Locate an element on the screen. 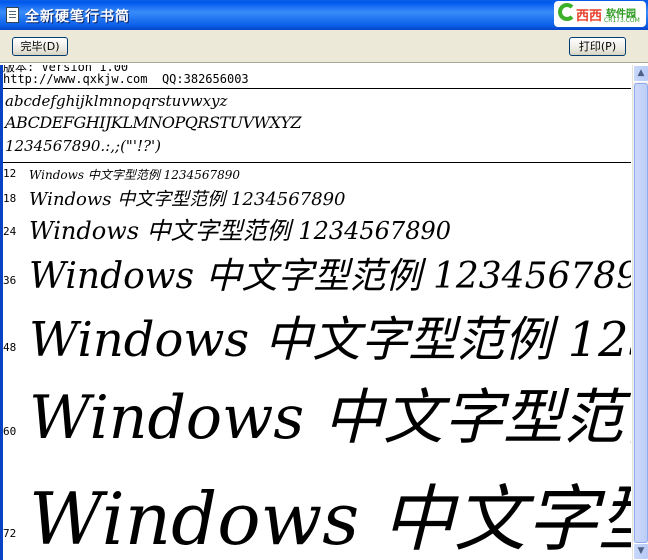  document-icon is located at coordinates (12, 15).